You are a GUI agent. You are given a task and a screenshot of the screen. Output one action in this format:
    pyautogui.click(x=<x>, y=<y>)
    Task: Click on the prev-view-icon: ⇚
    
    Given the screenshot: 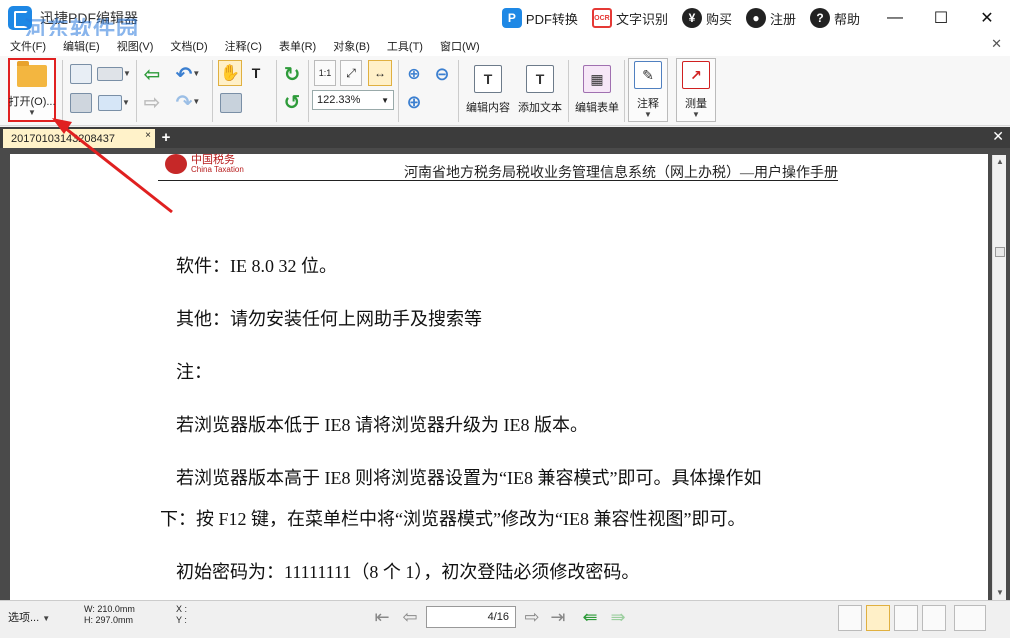 What is the action you would take?
    pyautogui.click(x=590, y=616)
    